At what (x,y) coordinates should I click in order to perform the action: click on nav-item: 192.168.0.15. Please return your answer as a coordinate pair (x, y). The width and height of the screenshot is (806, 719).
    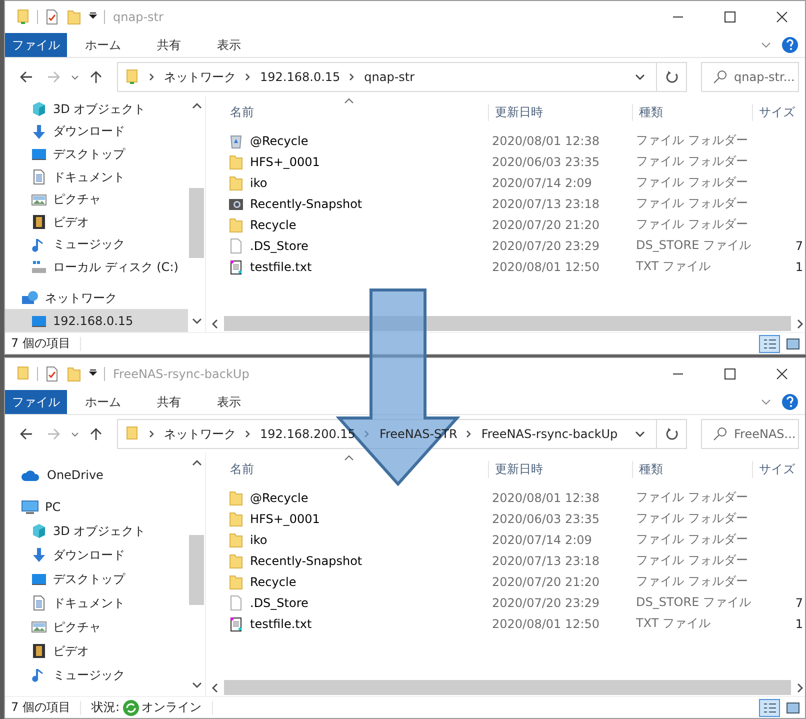
    Looking at the image, I should click on (96, 320).